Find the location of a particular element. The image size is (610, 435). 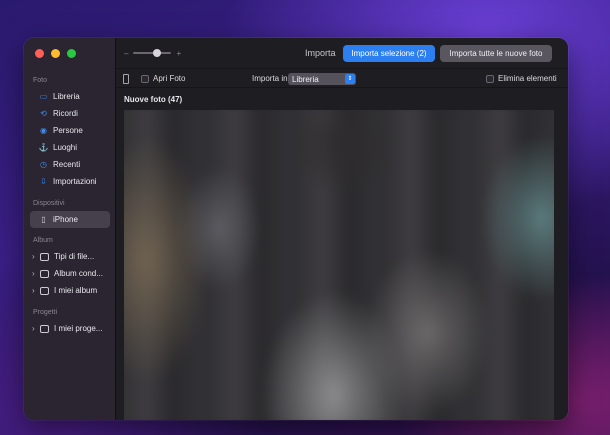

sidebar-item-iphone: ▯ iPhone is located at coordinates (70, 219).